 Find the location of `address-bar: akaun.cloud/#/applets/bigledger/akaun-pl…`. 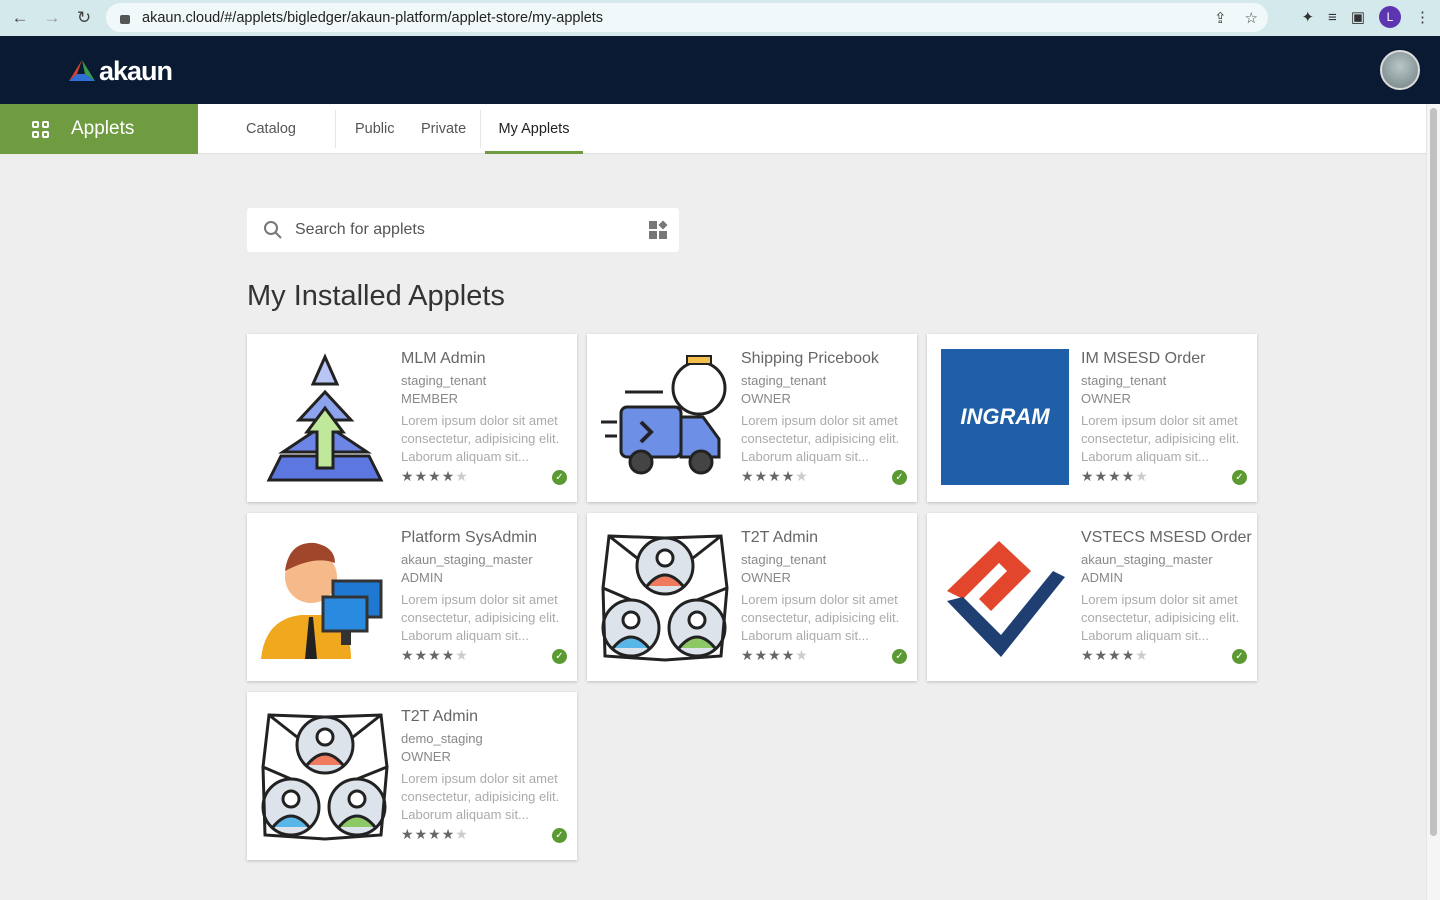

address-bar: akaun.cloud/#/applets/bigledger/akaun-pl… is located at coordinates (687, 17).